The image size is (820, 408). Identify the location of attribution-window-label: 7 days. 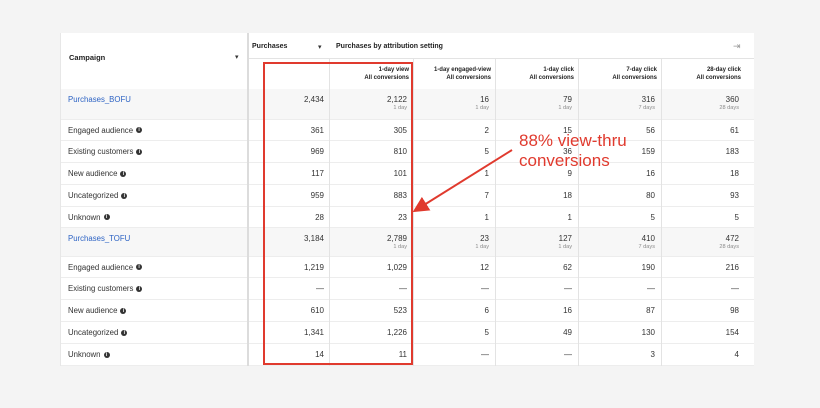
(646, 108).